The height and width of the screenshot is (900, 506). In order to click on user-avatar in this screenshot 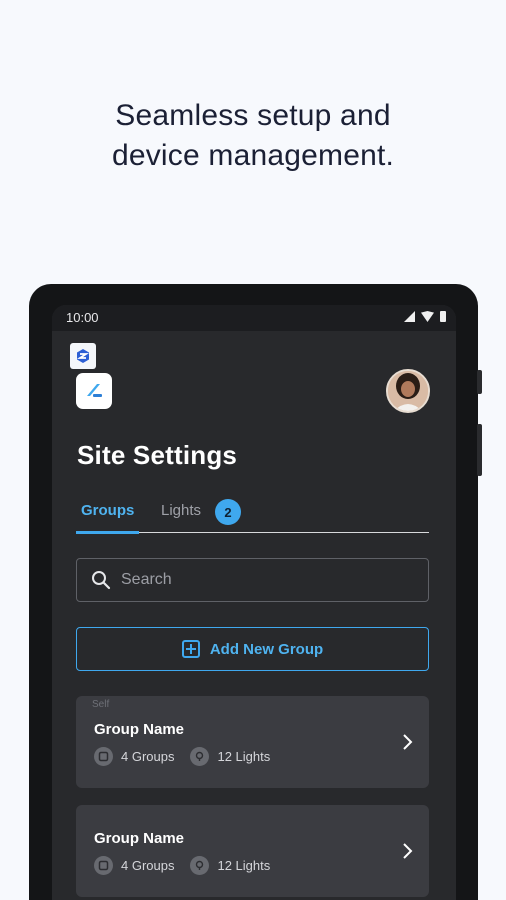, I will do `click(408, 391)`.